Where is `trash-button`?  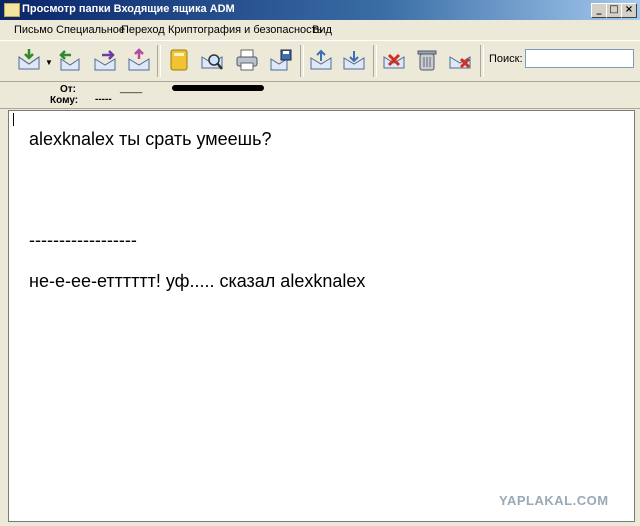
trash-button is located at coordinates (427, 60).